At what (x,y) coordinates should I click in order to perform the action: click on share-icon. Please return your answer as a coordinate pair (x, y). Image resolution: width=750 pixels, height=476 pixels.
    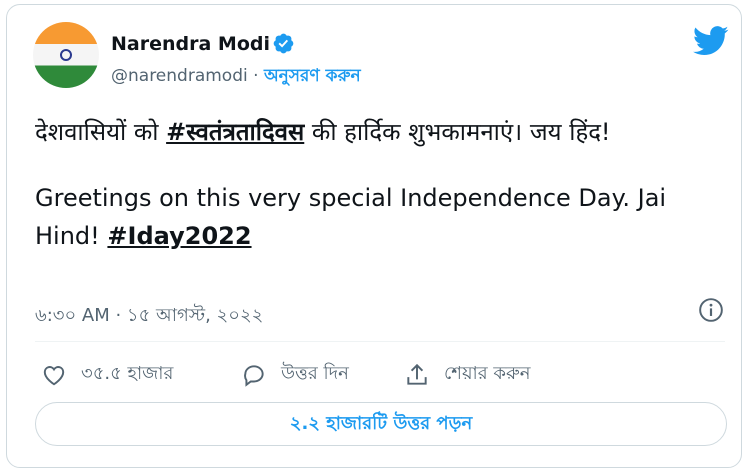
    Looking at the image, I should click on (417, 374).